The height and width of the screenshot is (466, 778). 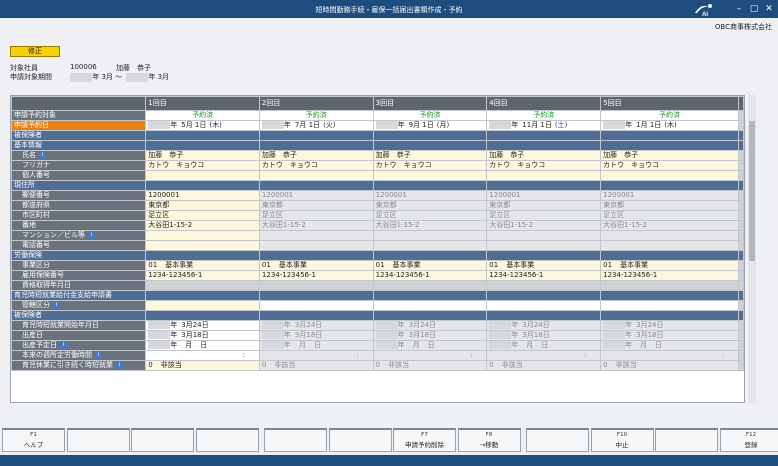 I want to click on business-cell-1: 01 基本事業, so click(x=202, y=265).